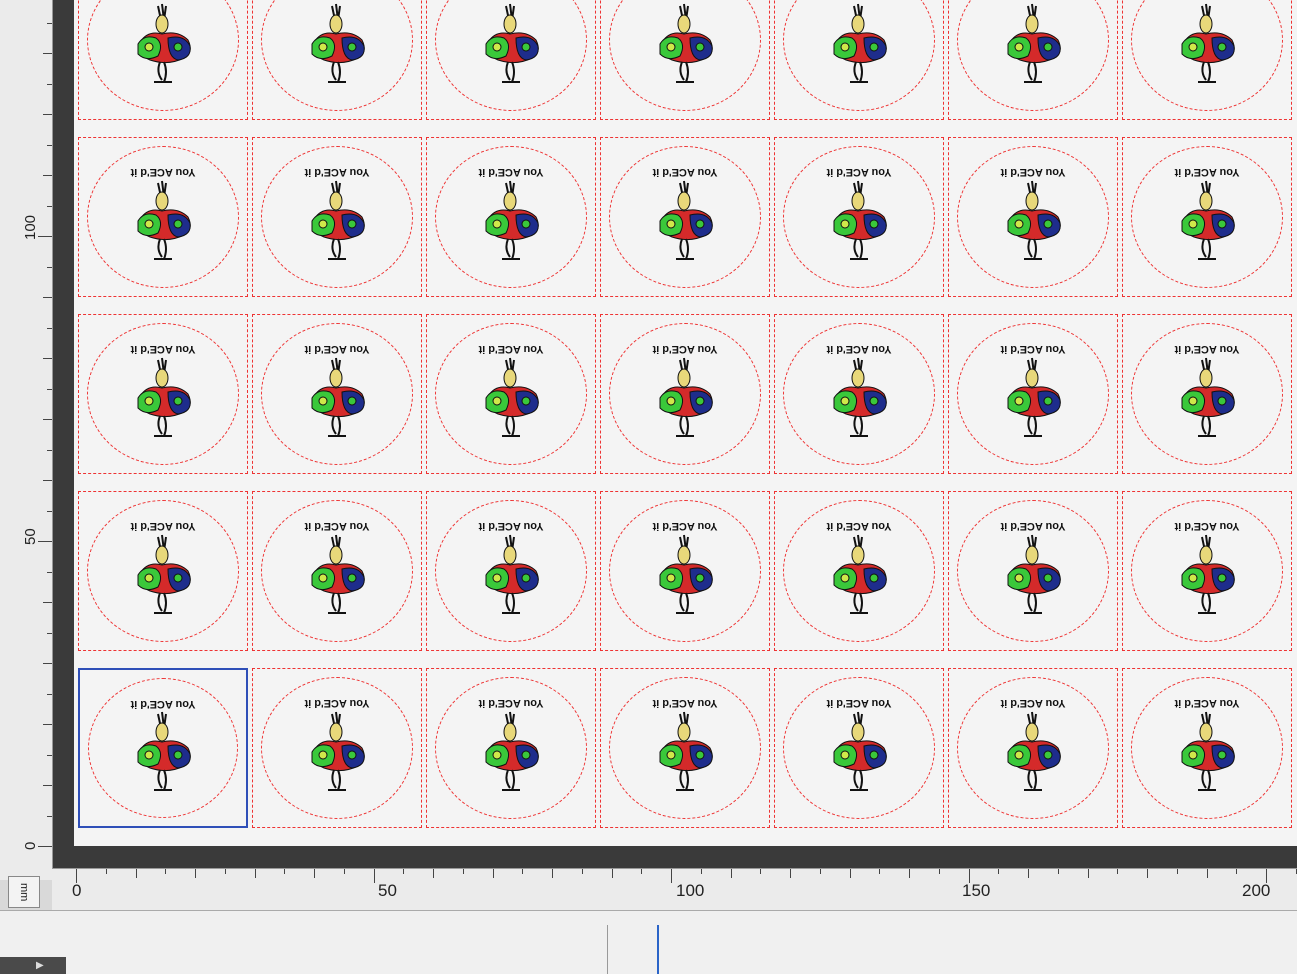  Describe the element at coordinates (77, 890) in the screenshot. I see `hruler-label: 0` at that location.